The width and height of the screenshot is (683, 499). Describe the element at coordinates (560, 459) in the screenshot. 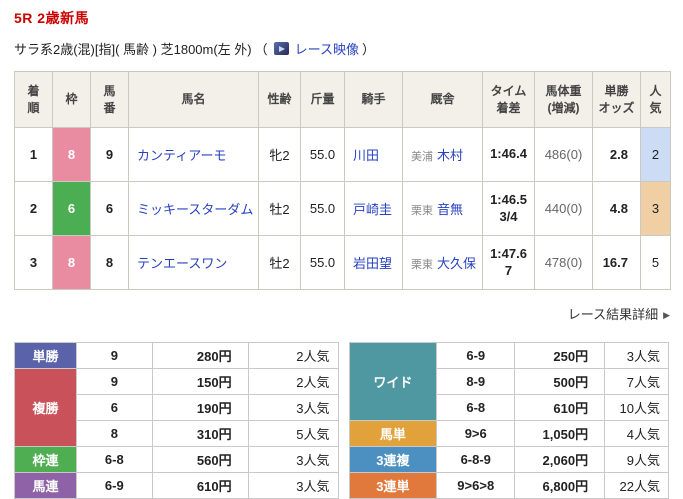

I see `amount-cell: 2,060円` at that location.